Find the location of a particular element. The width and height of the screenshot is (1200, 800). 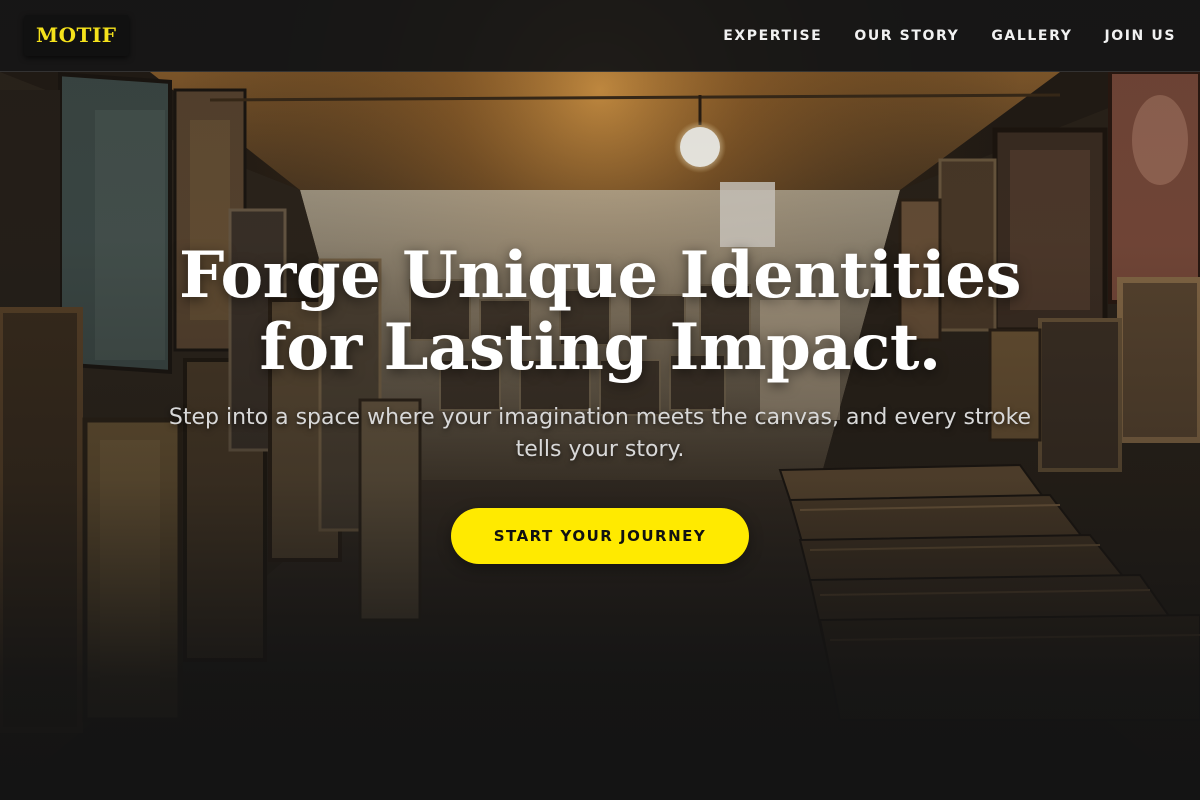

nav-link-expertise: EXPERTISE is located at coordinates (772, 36).